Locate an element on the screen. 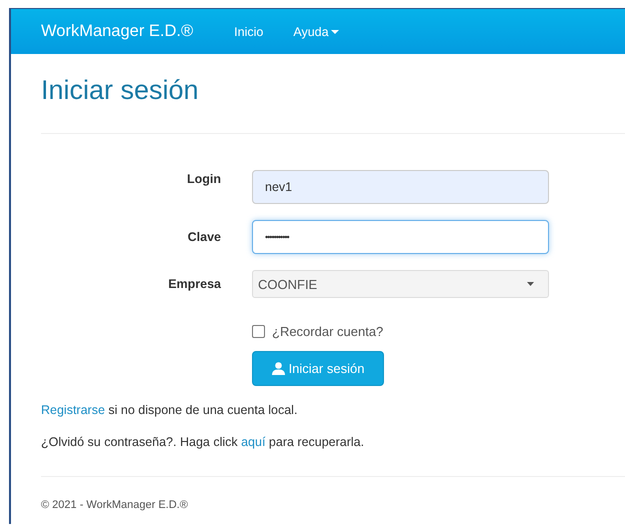 Image resolution: width=625 pixels, height=525 pixels. checkbox-label: ¿Recordar cuenta? is located at coordinates (328, 331).